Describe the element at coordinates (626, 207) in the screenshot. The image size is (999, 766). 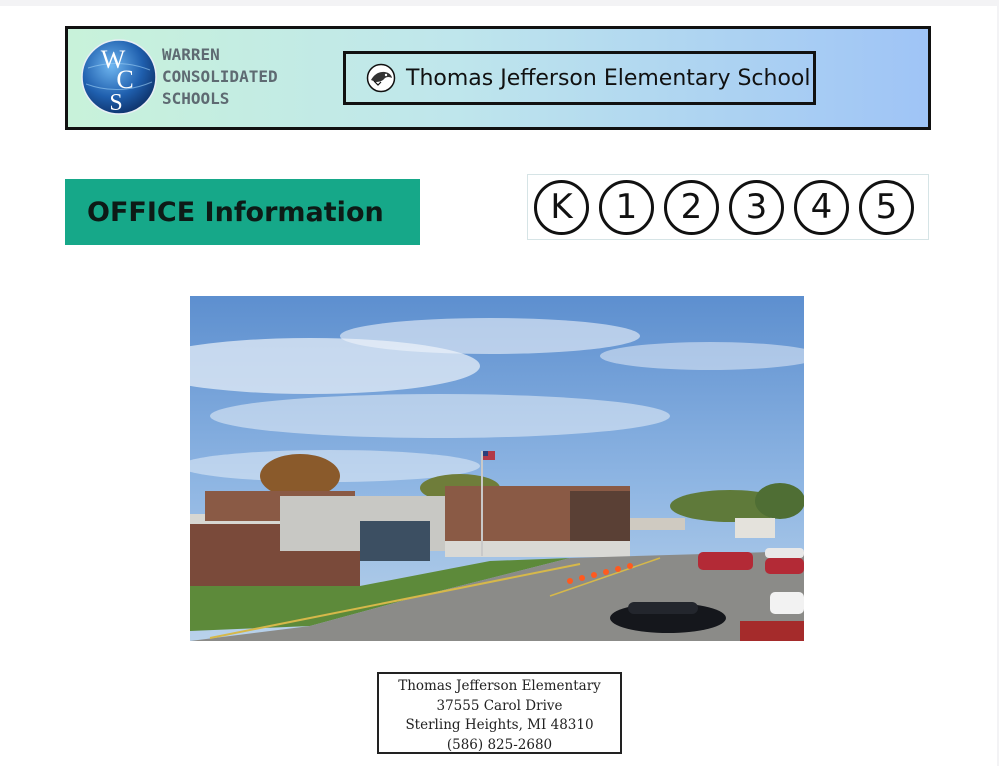
I see `grade-circle-1: 1` at that location.